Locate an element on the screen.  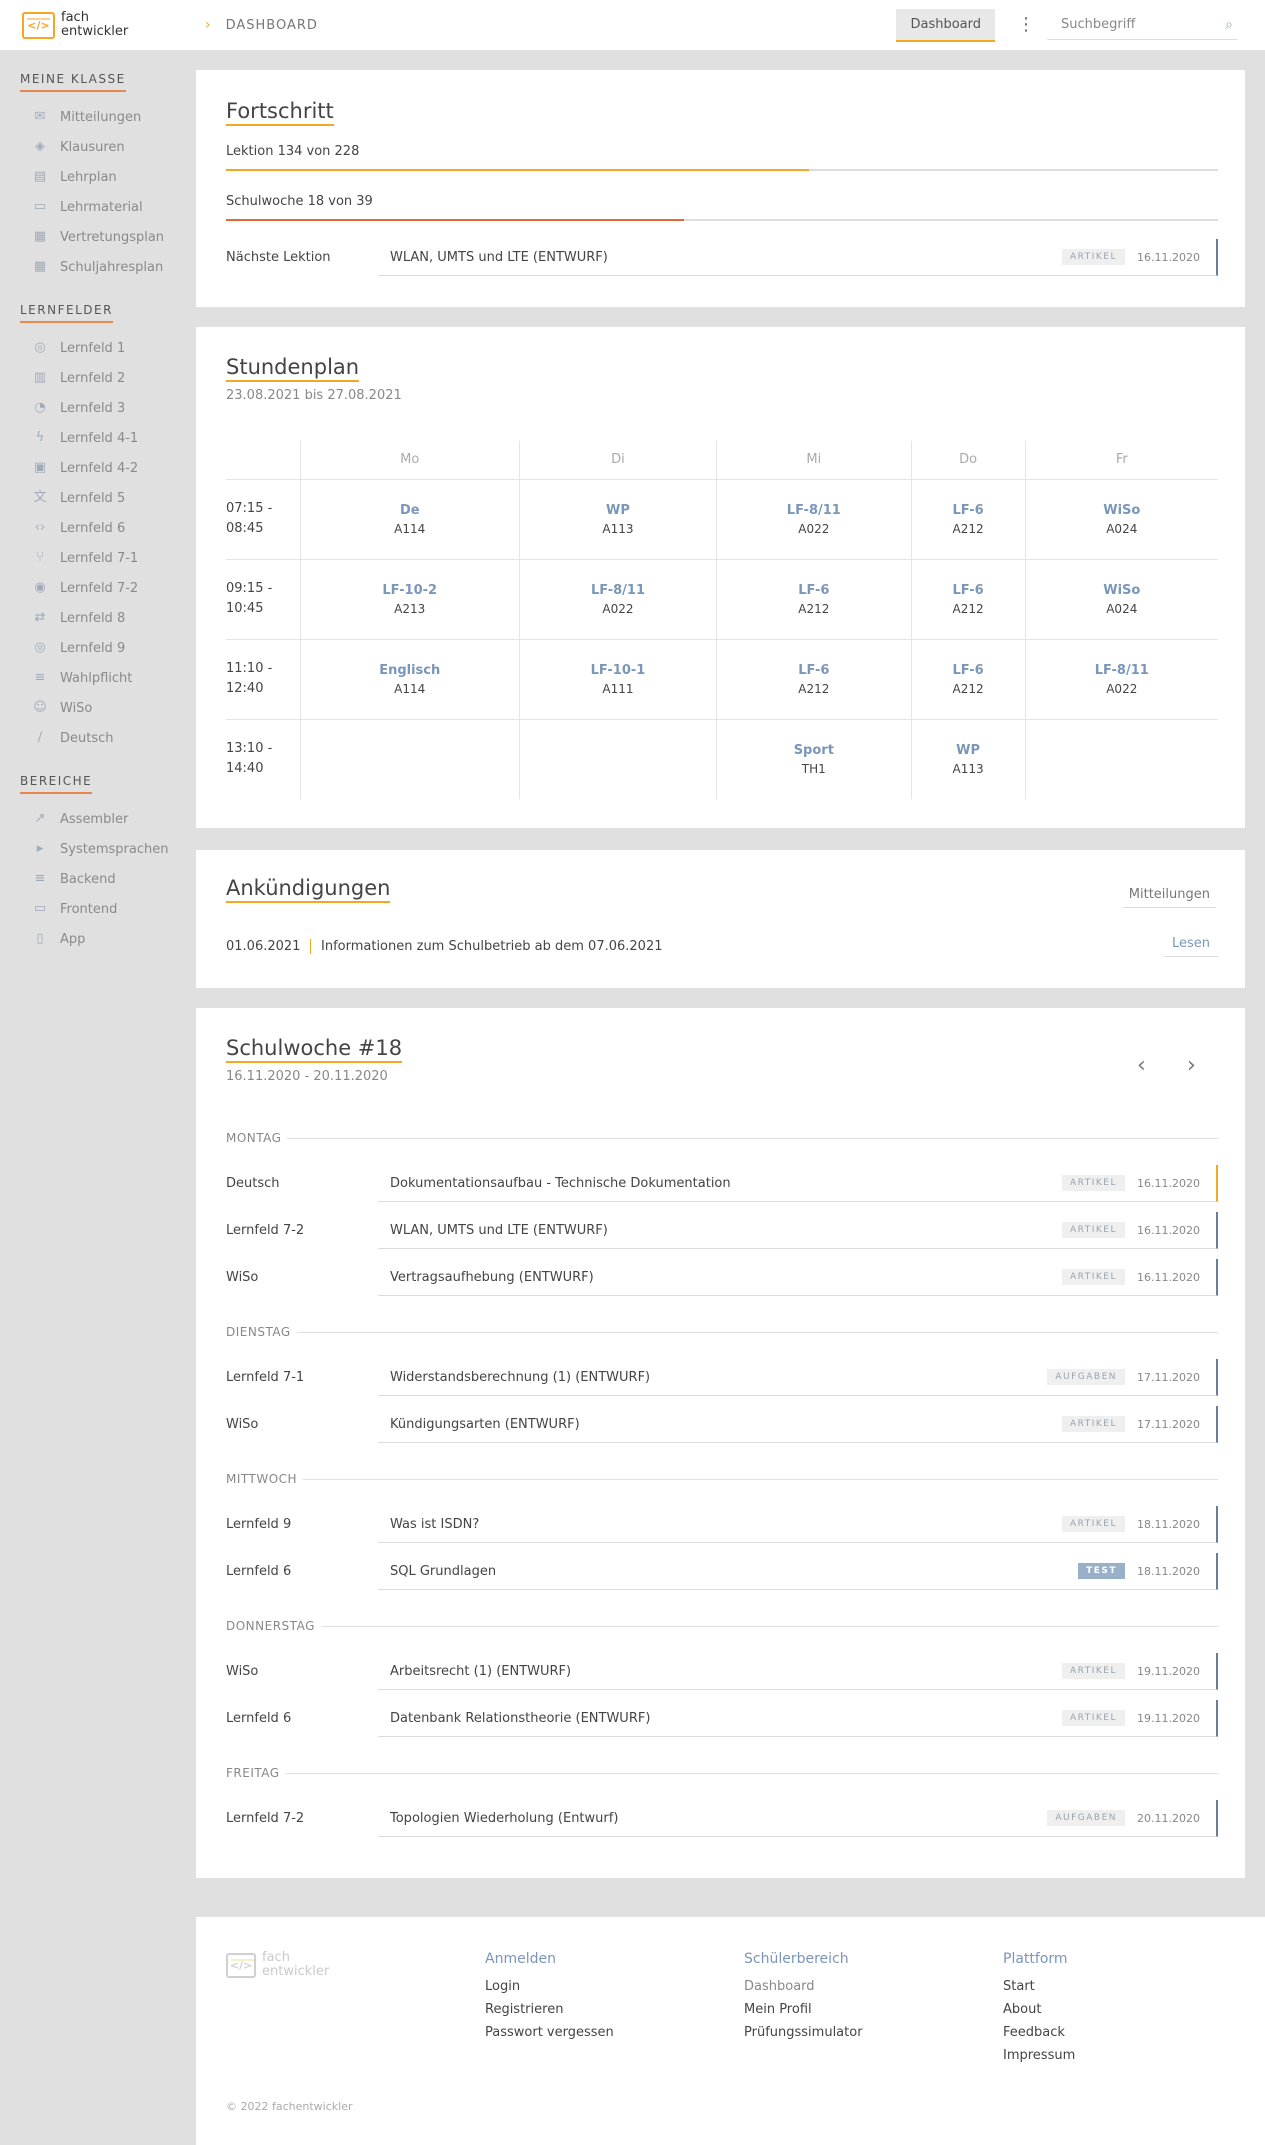
footer-link: Mein Profil is located at coordinates (803, 2009).